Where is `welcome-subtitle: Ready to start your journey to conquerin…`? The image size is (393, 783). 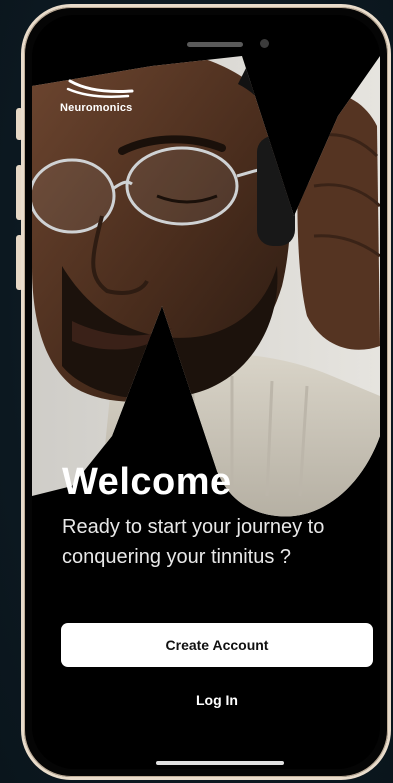
welcome-subtitle: Ready to start your journey to conquerin… is located at coordinates (193, 542).